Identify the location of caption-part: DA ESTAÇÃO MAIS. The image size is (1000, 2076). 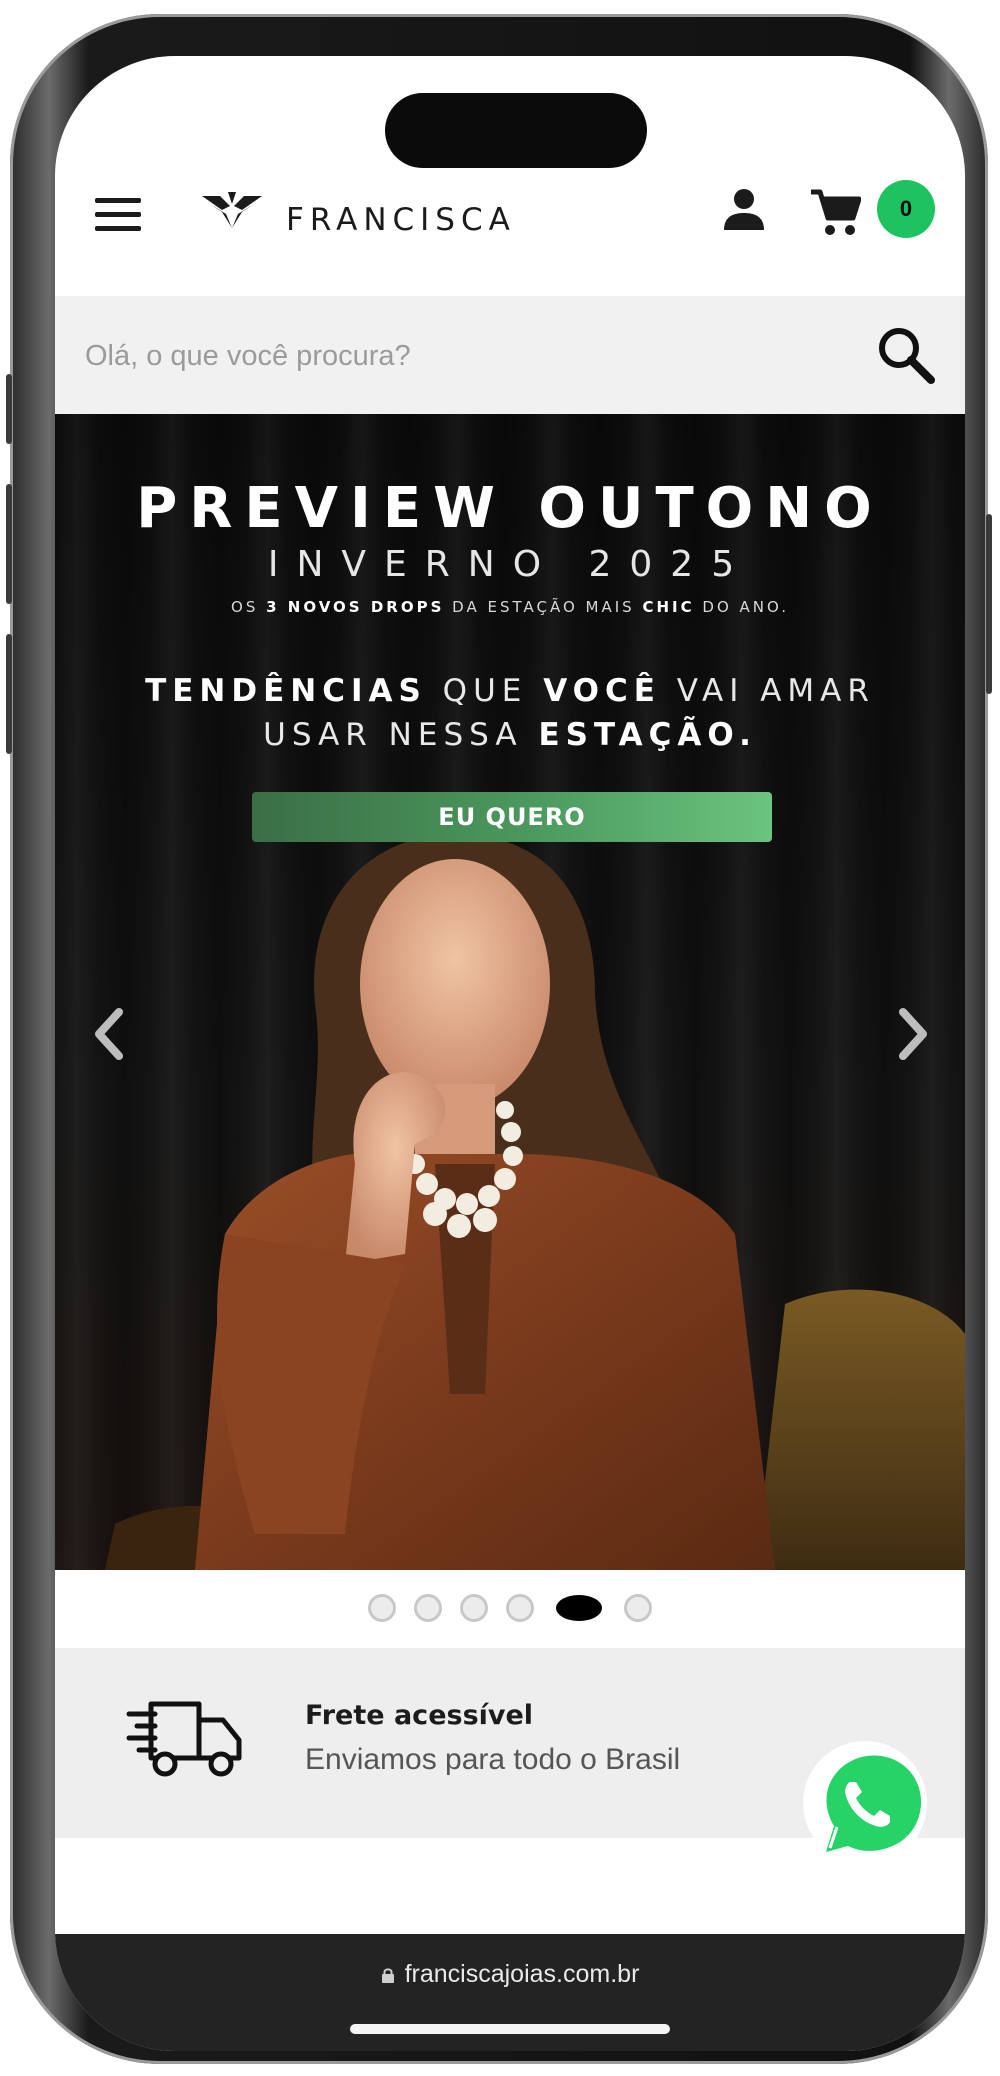
(543, 607).